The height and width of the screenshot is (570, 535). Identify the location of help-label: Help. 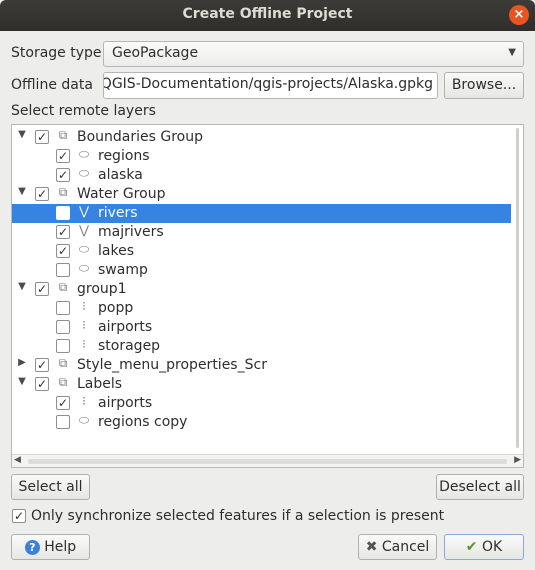
(60, 547).